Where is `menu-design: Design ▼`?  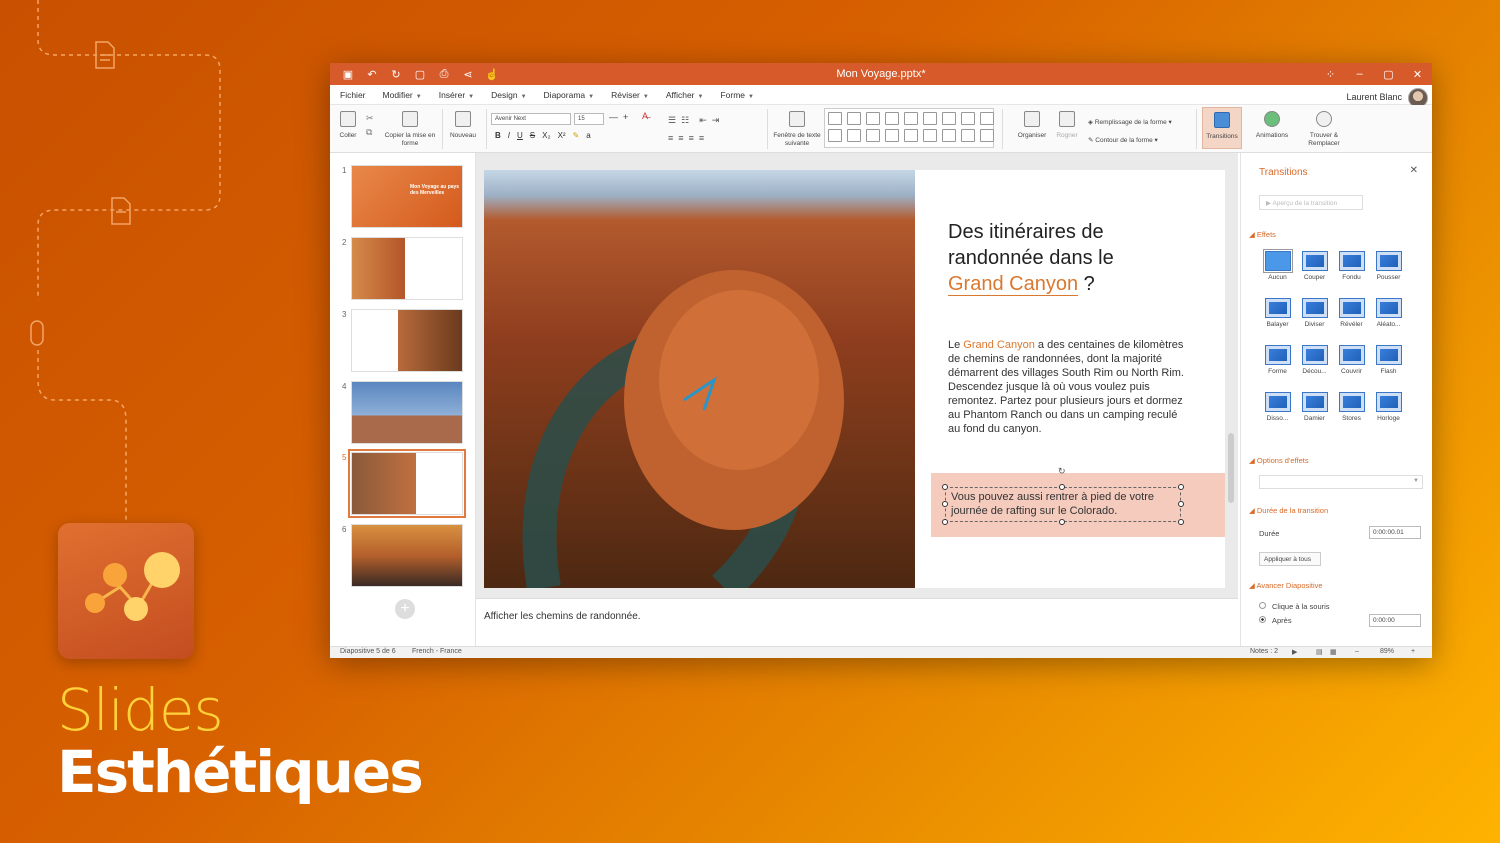 menu-design: Design ▼ is located at coordinates (508, 95).